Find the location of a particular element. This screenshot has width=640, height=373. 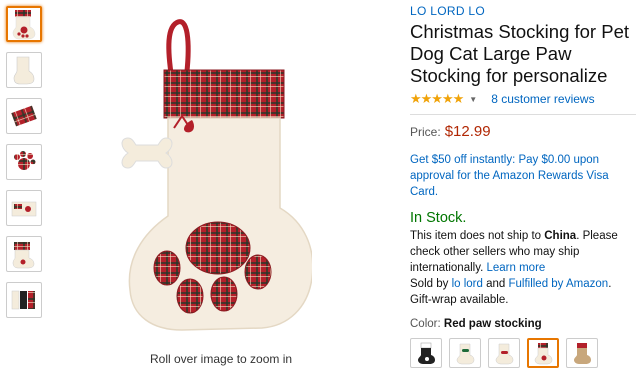

fulfilled-by-link: Fulfilled by Amazon is located at coordinates (558, 284).